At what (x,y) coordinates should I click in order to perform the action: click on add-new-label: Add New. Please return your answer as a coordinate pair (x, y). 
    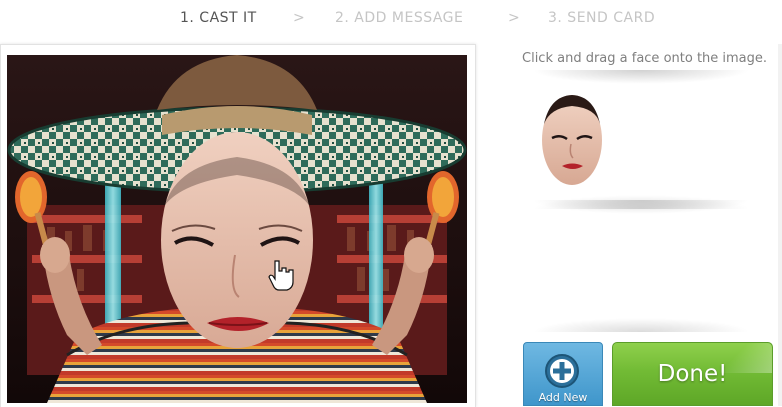
    Looking at the image, I should click on (563, 397).